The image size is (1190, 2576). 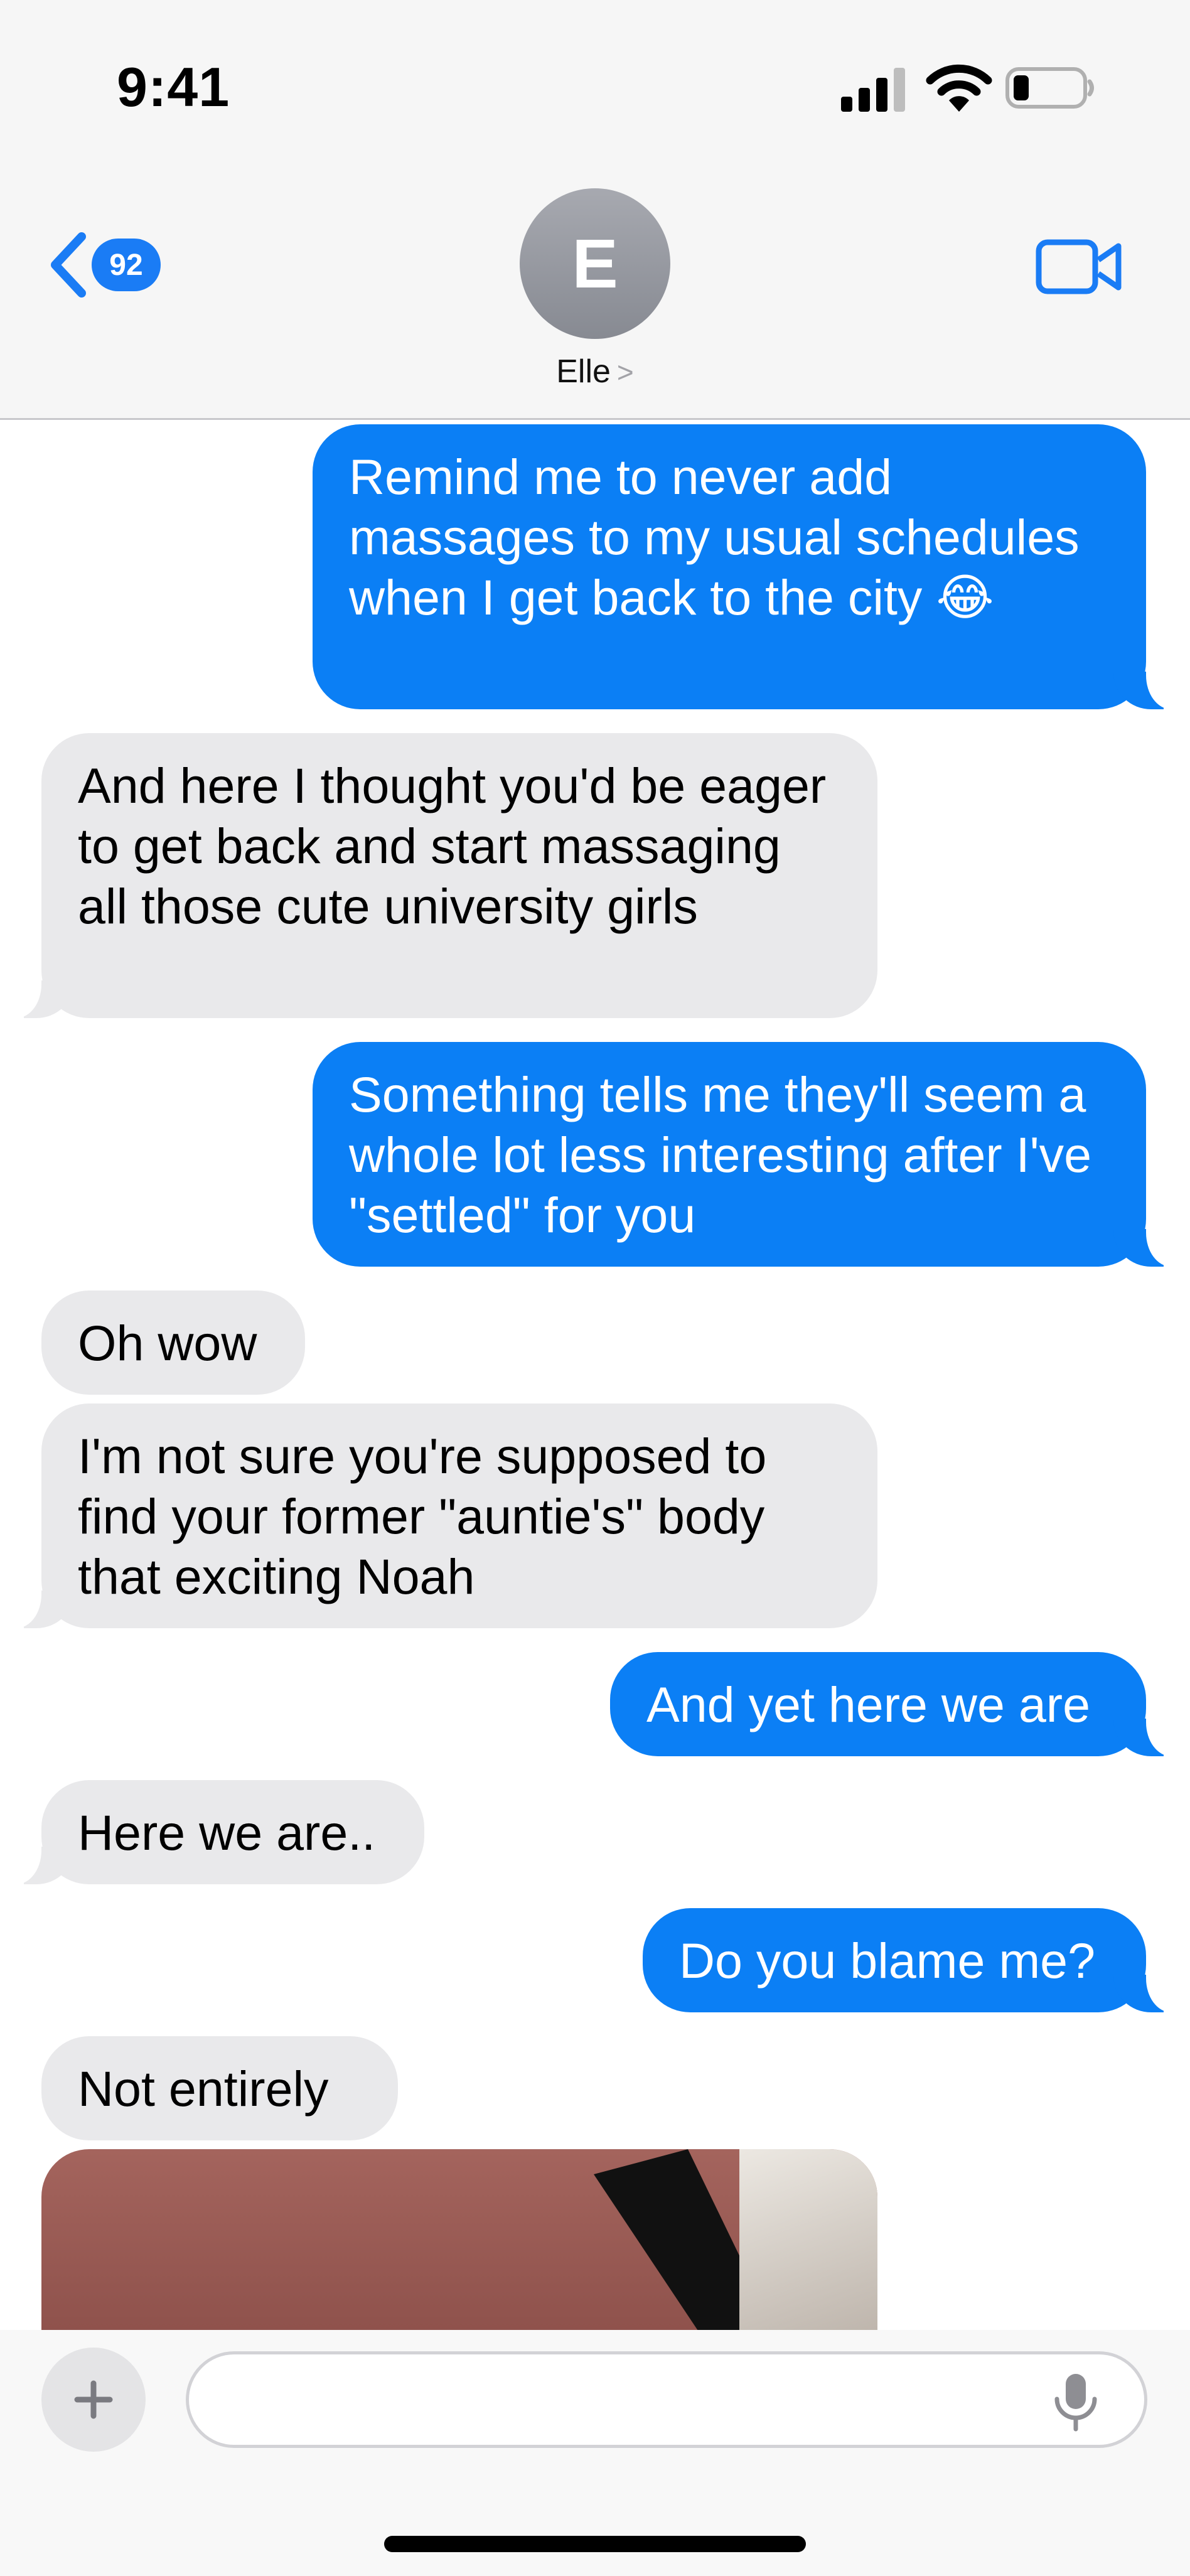 I want to click on message-bubble-received: Here we are.., so click(x=214, y=1832).